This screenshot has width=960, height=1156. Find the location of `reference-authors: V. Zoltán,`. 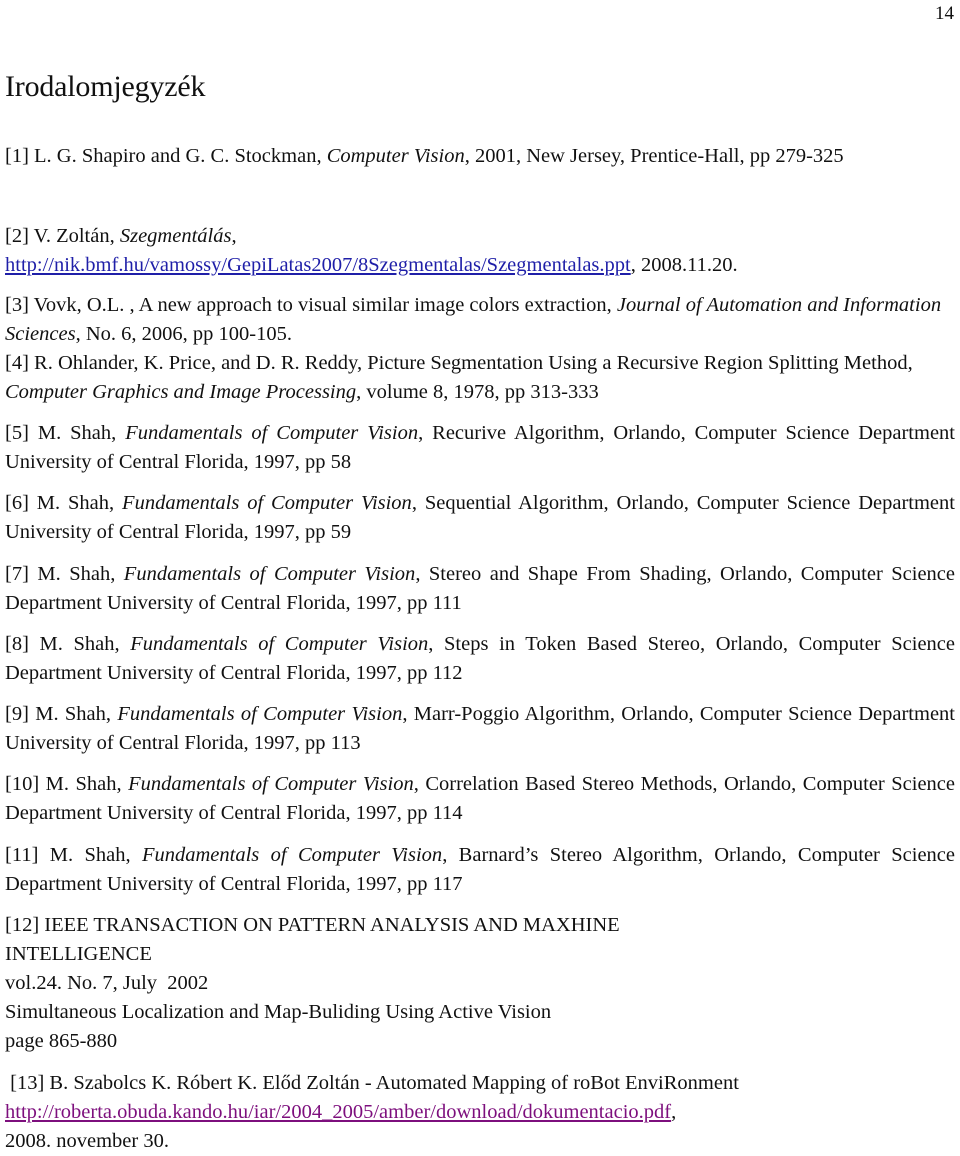

reference-authors: V. Zoltán, is located at coordinates (76, 236).